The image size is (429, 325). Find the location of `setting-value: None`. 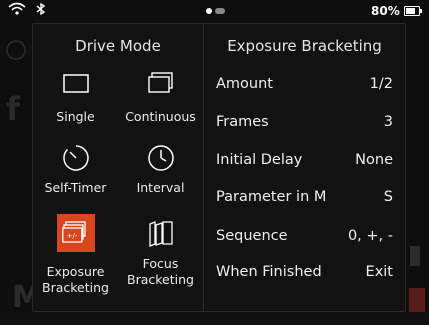

setting-value: None is located at coordinates (374, 160).